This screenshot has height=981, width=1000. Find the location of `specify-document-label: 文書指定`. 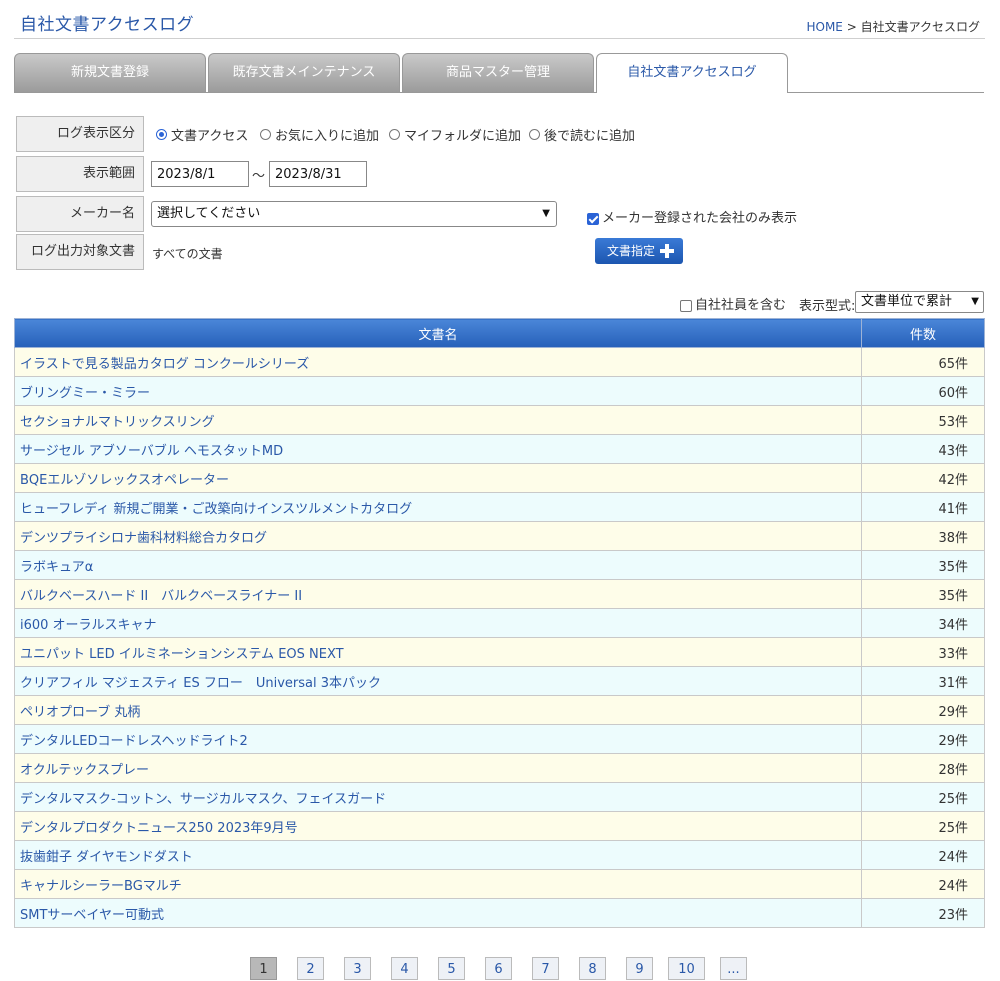

specify-document-label: 文書指定 is located at coordinates (631, 251).